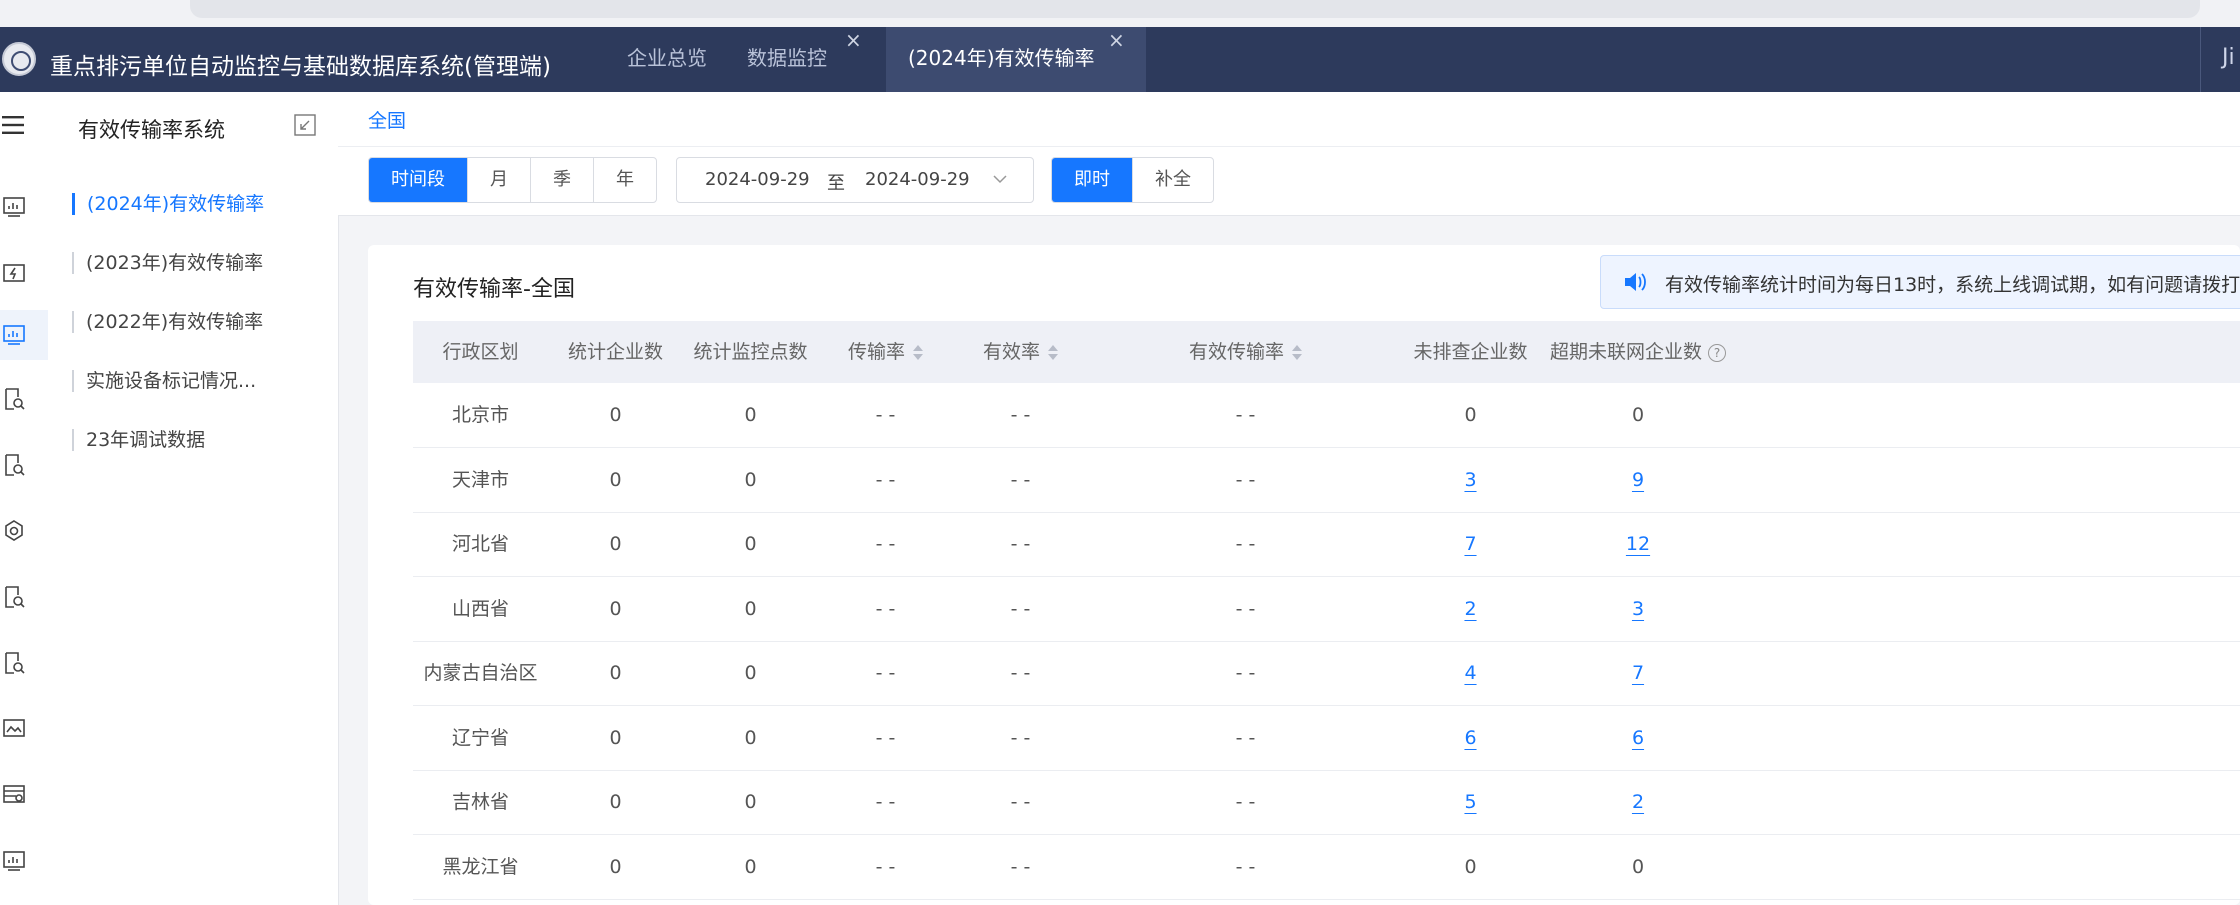  Describe the element at coordinates (387, 119) in the screenshot. I see `breadcrumb: 全国` at that location.